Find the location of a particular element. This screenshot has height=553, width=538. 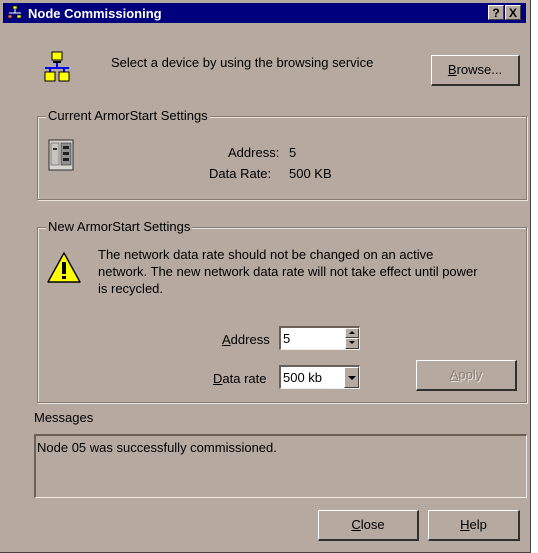

close-button: Close is located at coordinates (368, 525).